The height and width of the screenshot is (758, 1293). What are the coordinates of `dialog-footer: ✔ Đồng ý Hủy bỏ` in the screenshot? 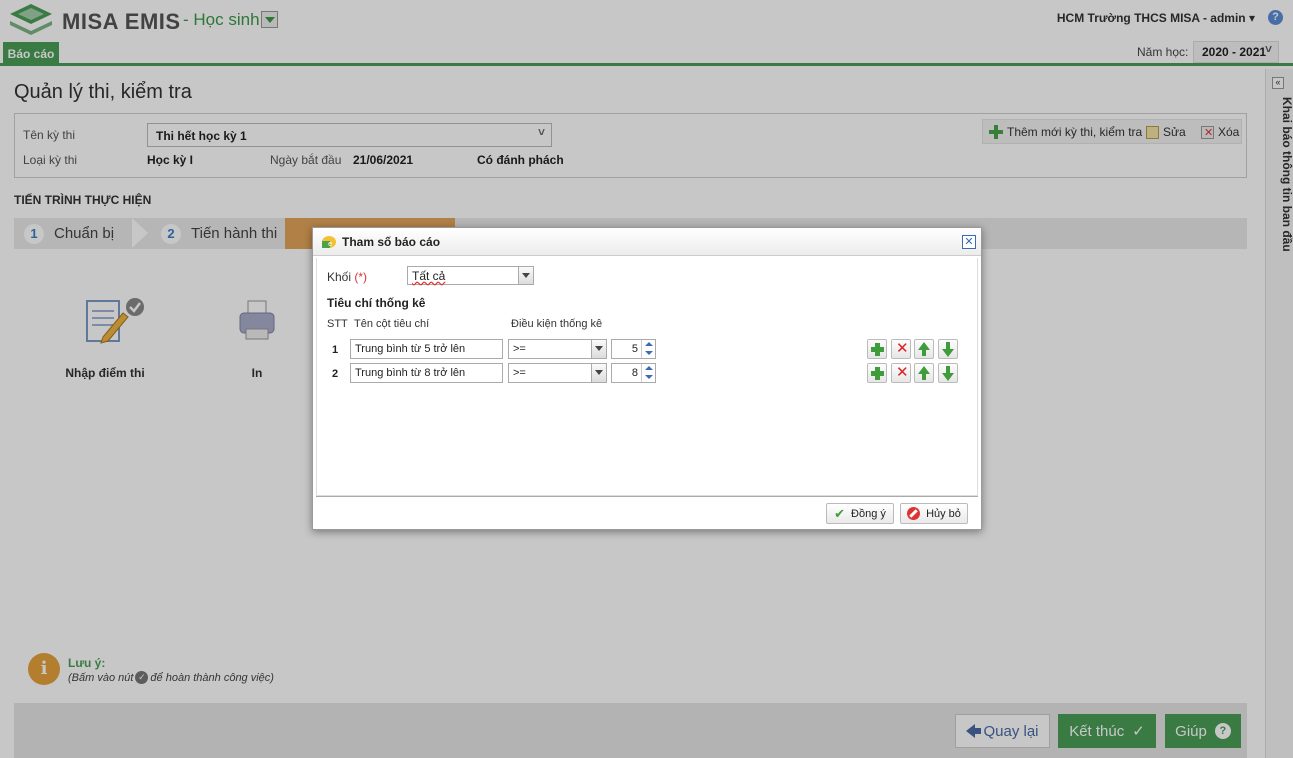 It's located at (647, 512).